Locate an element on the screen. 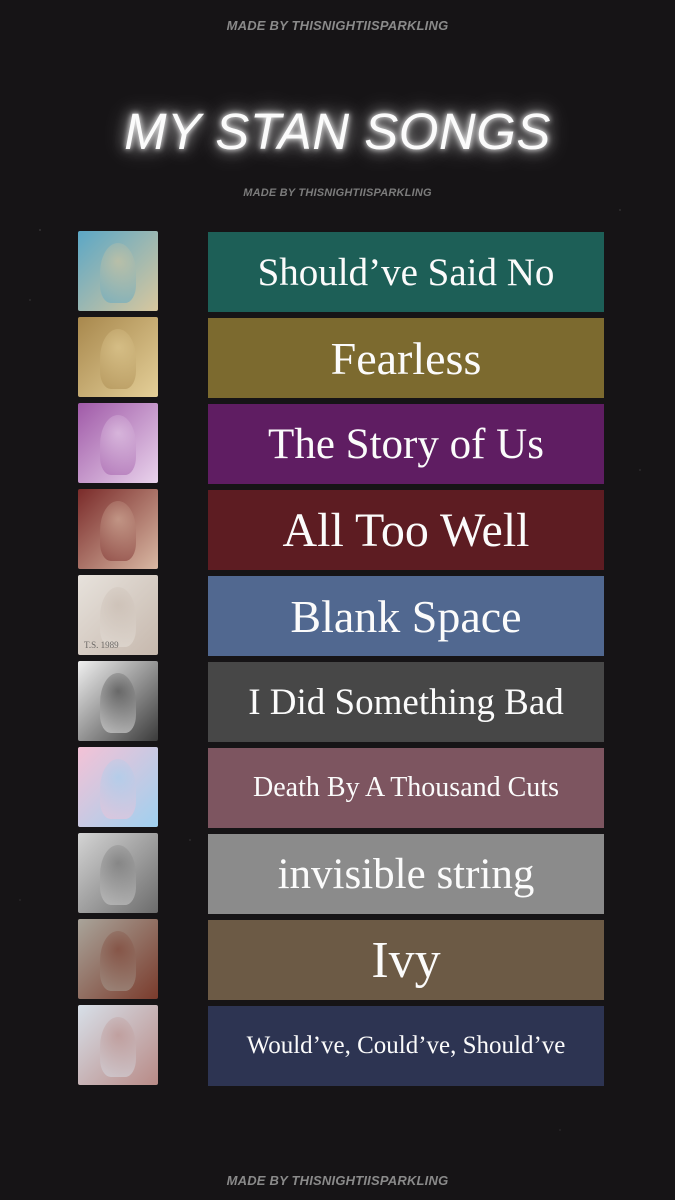 This screenshot has height=1200, width=675. song-title-bar: Would’ve, Could’ve, Should’ve is located at coordinates (406, 1046).